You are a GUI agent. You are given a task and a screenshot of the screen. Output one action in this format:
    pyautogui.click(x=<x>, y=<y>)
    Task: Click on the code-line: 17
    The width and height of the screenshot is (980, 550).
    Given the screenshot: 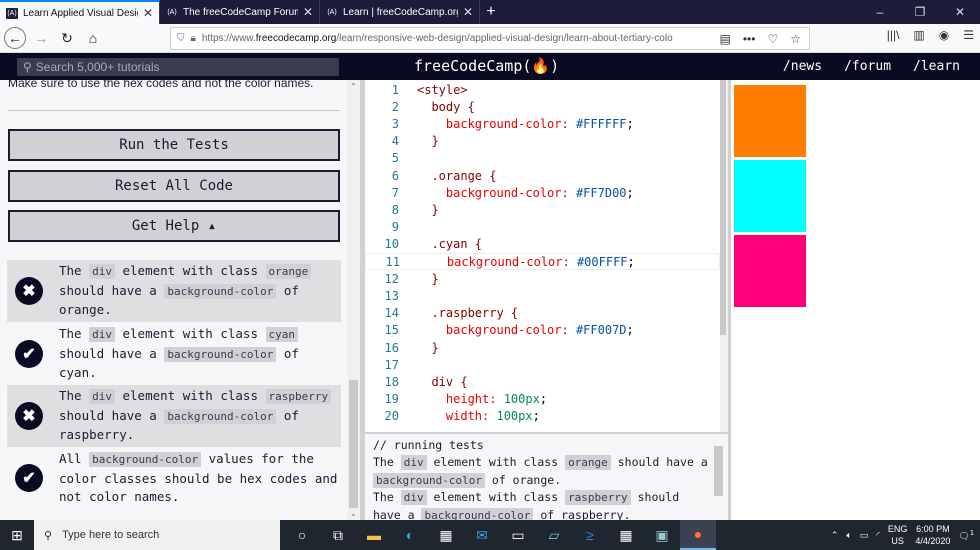 What is the action you would take?
    pyautogui.click(x=542, y=364)
    